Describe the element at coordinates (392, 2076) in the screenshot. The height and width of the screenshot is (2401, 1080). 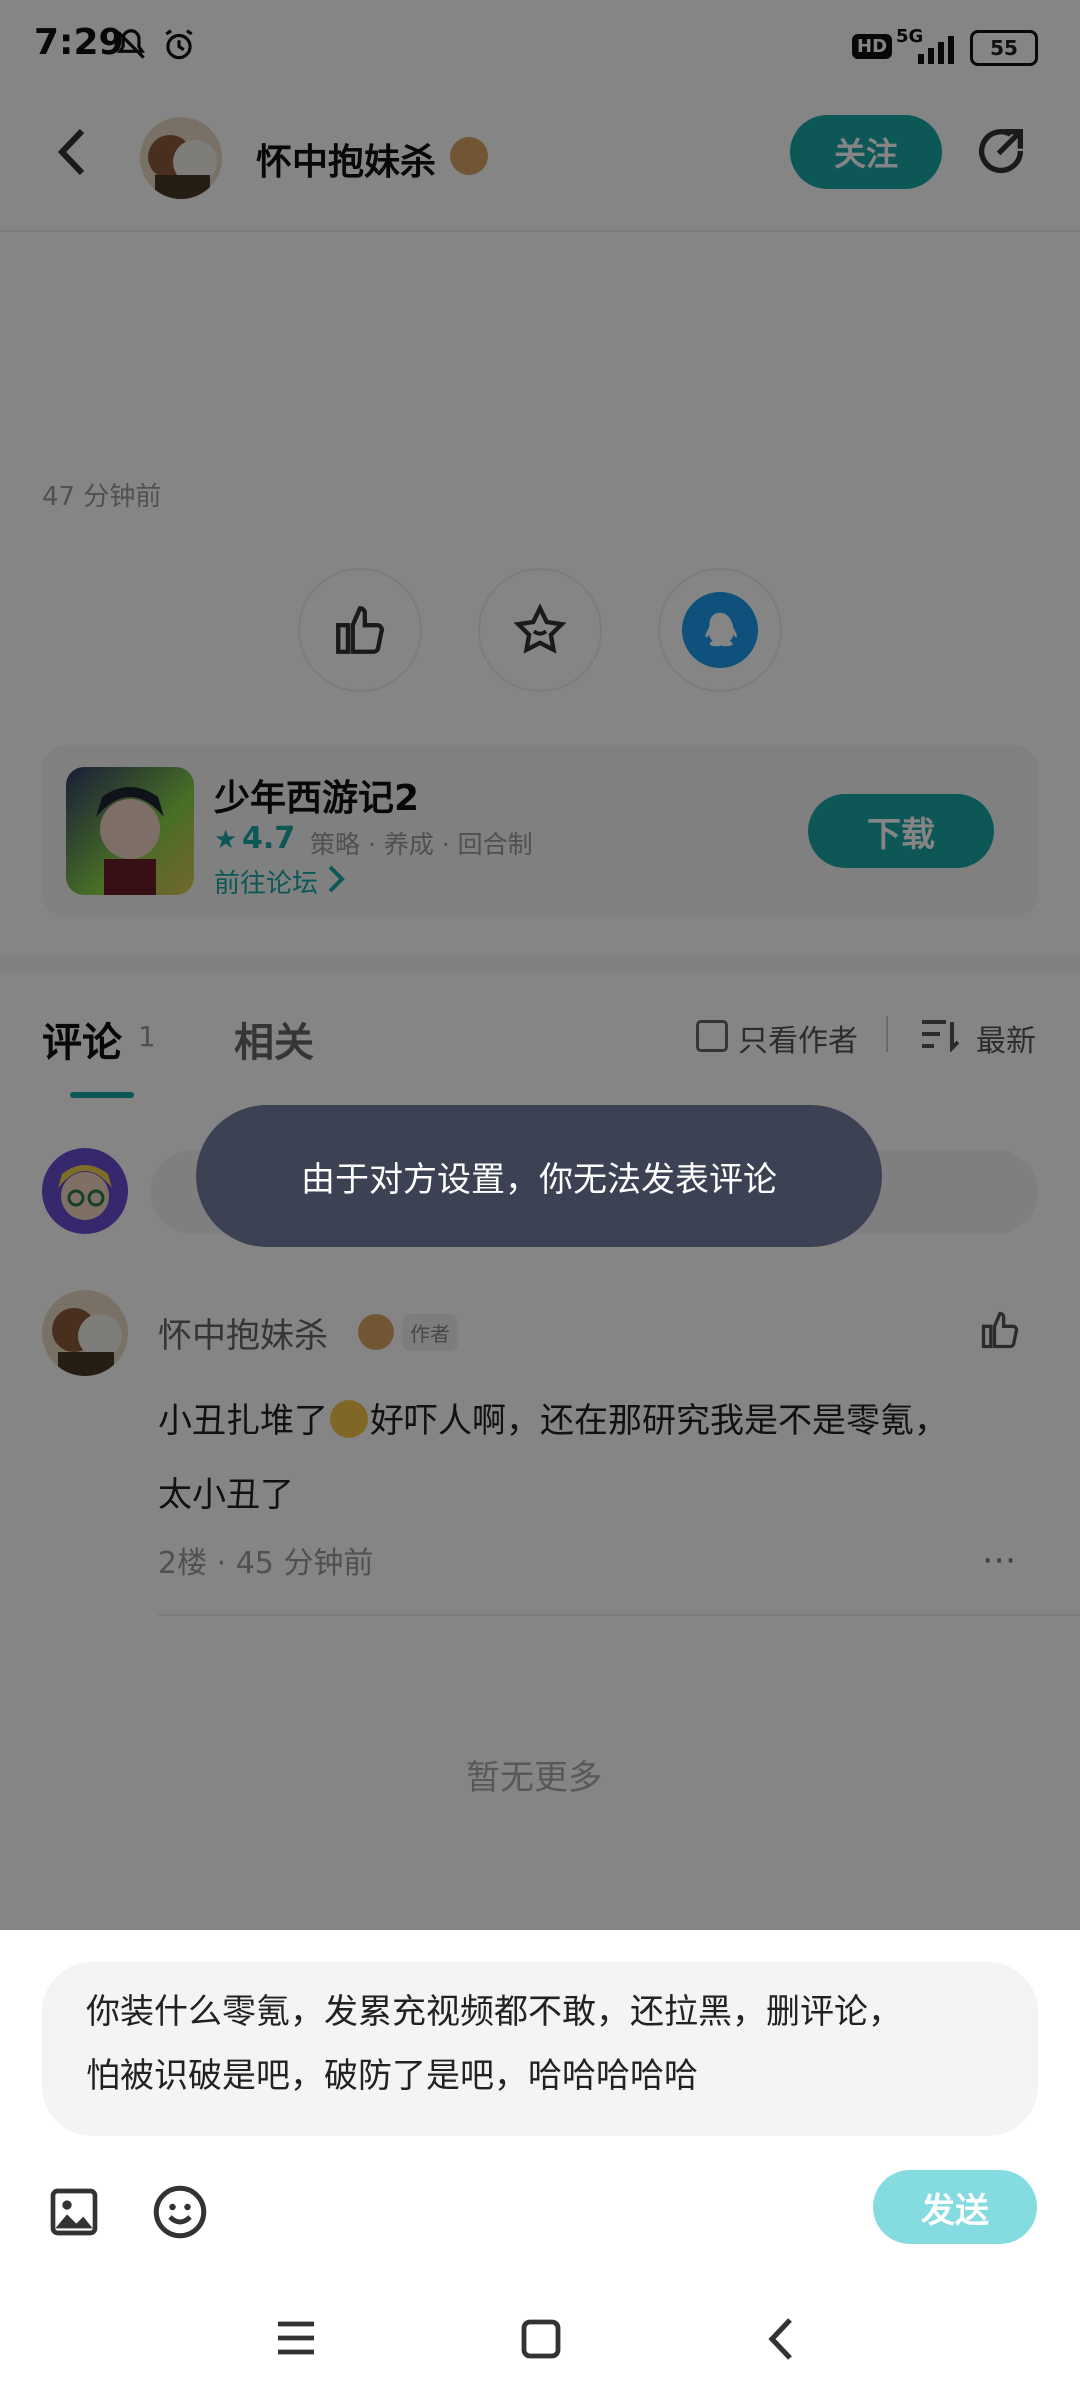
I see `composer-line2: 怕被识破是吧，破防了是吧，哈哈哈哈哈` at that location.